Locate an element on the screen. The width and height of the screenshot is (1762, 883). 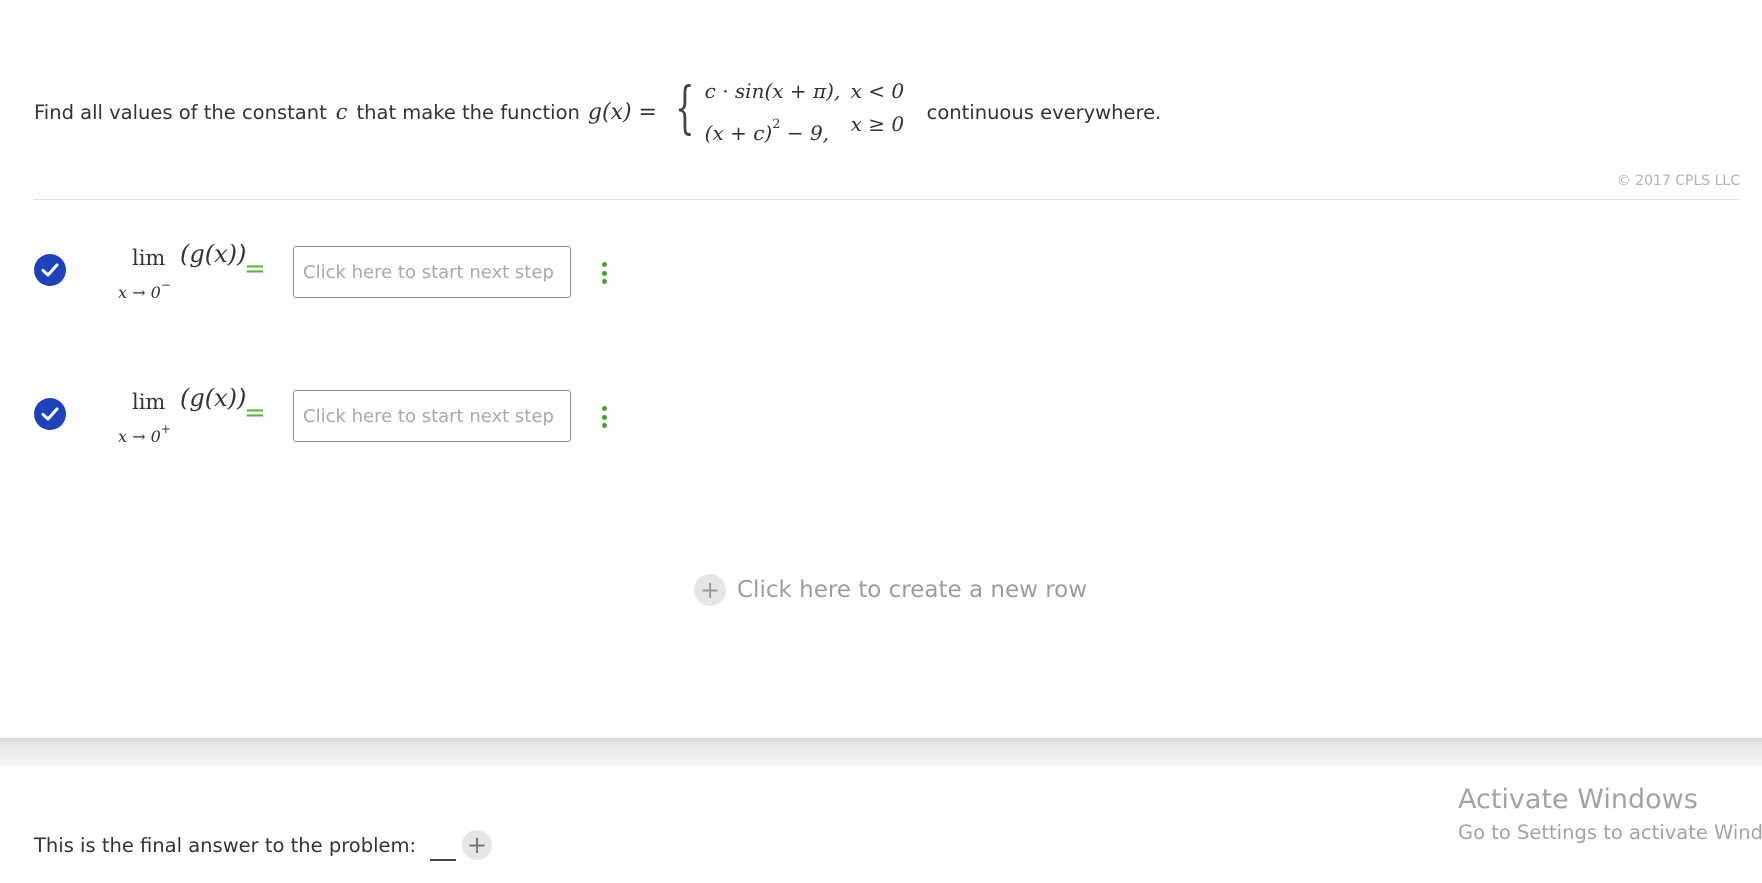
final-answer-label: This is the final answer to the problem: is located at coordinates (225, 845).